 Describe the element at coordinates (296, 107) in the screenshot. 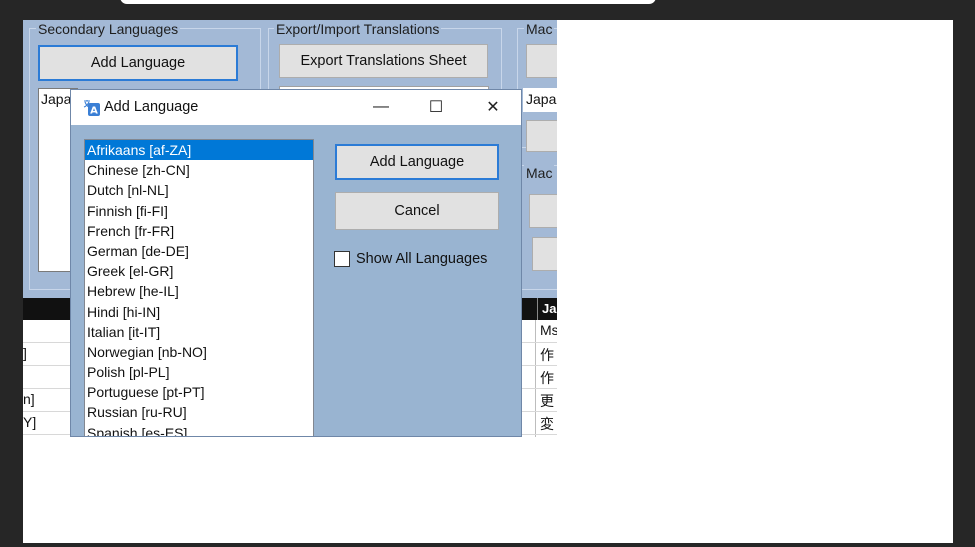

I see `dialog-title-bar: A Add Language — ☐ ✕` at that location.